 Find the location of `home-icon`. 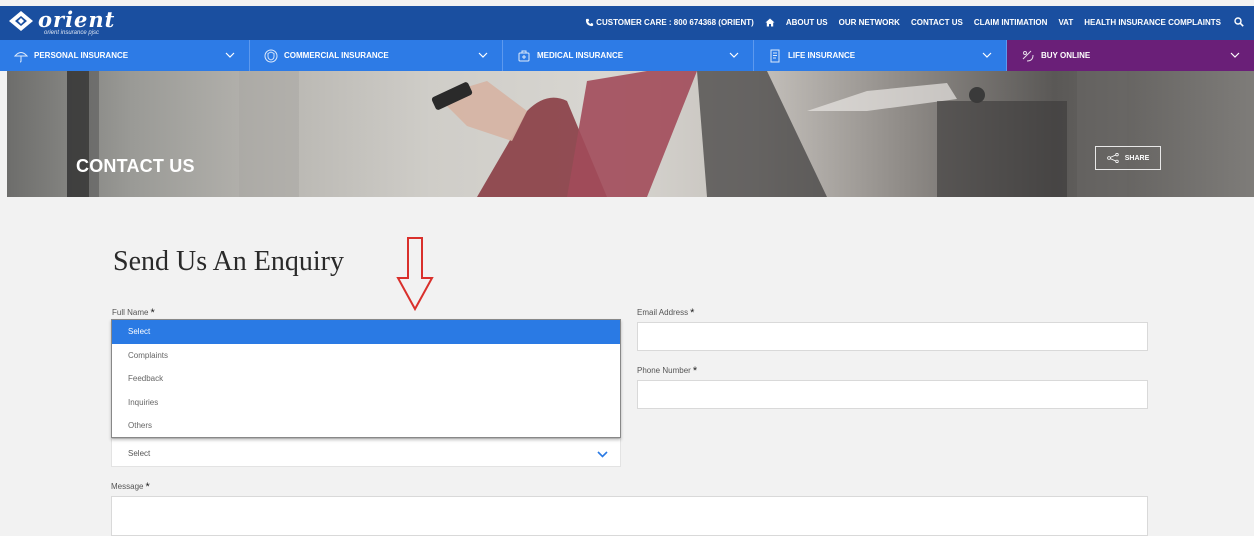

home-icon is located at coordinates (770, 22).